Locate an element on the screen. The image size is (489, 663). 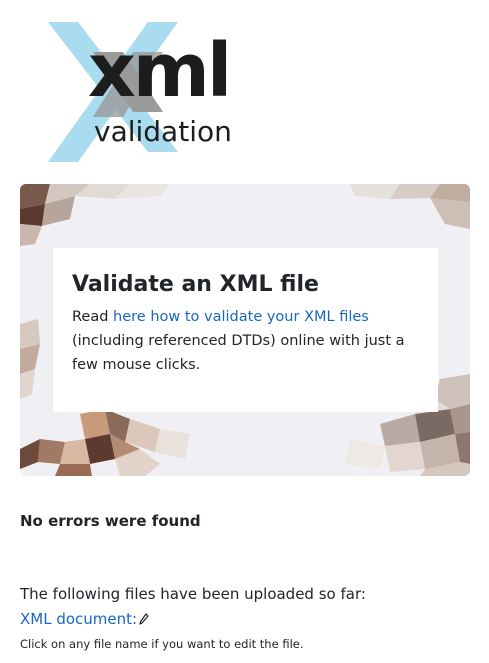
xml-document-link: XML document: is located at coordinates (78, 619).